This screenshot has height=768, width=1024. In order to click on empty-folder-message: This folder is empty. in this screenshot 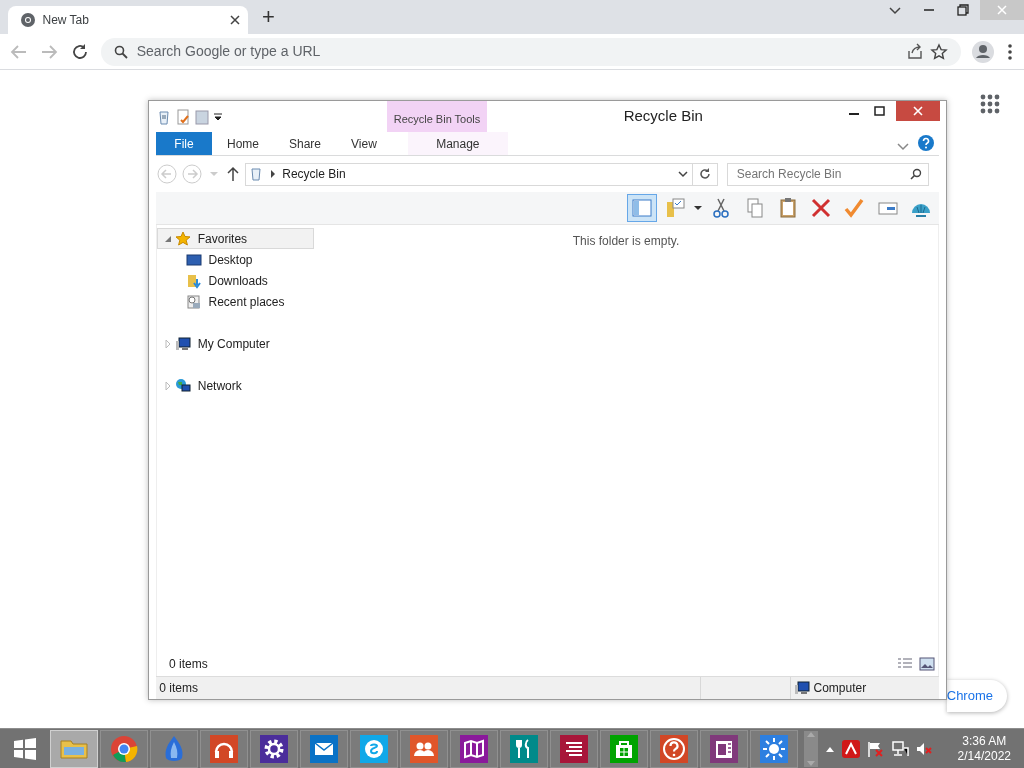, I will do `click(626, 240)`.